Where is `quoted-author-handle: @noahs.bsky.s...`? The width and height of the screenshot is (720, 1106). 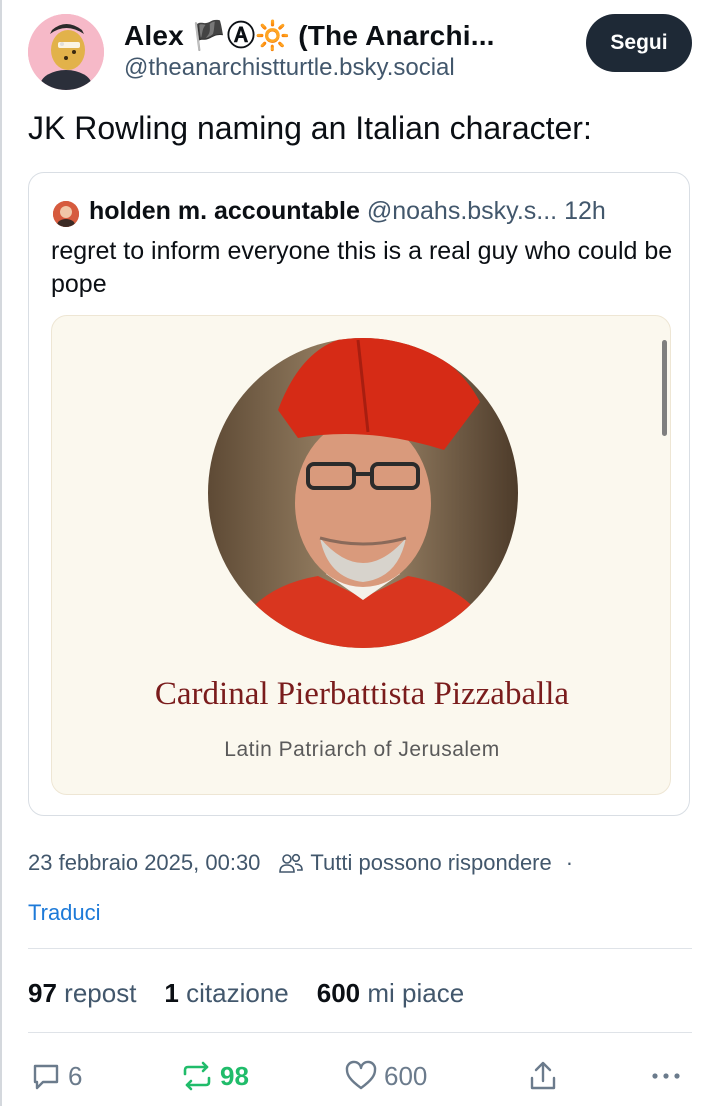
quoted-author-handle: @noahs.bsky.s... is located at coordinates (462, 211).